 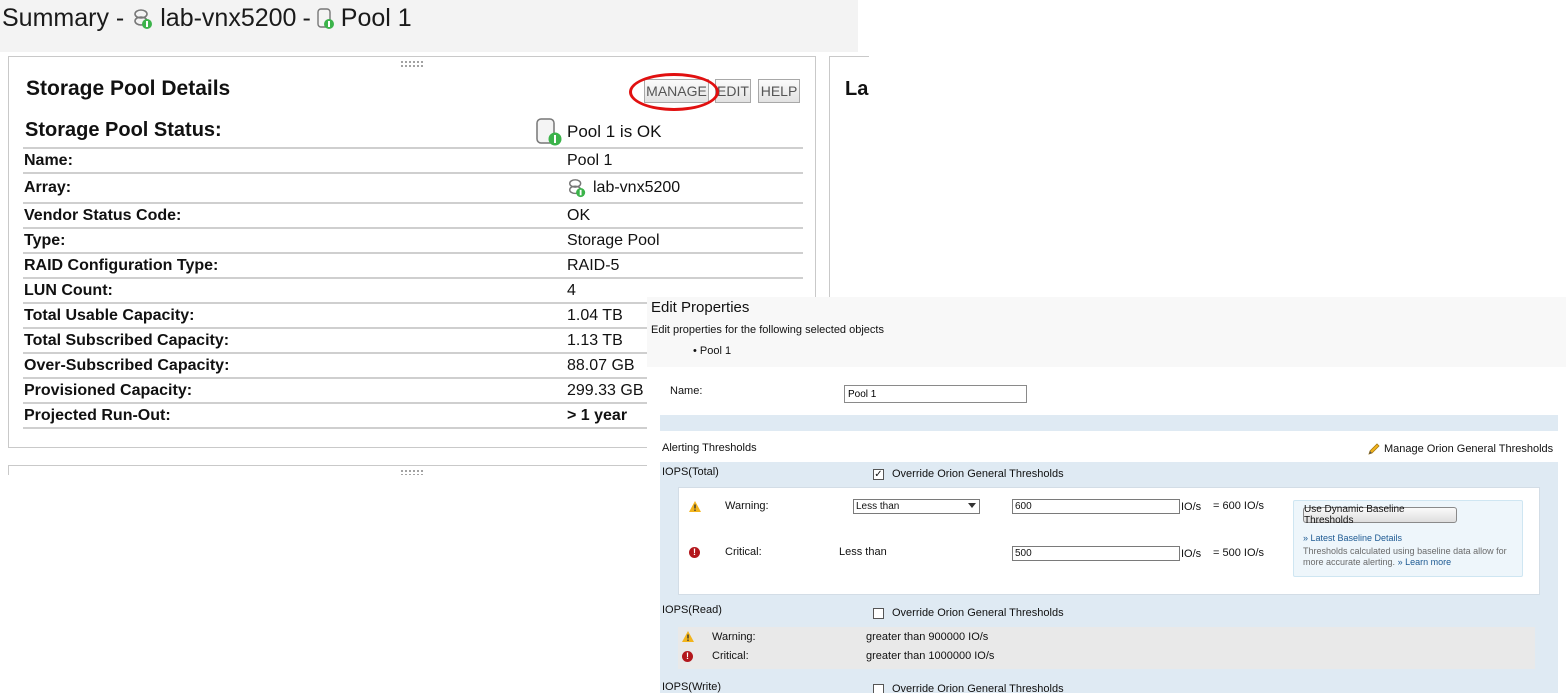 I want to click on warning-unit: IO/s, so click(x=1191, y=507).